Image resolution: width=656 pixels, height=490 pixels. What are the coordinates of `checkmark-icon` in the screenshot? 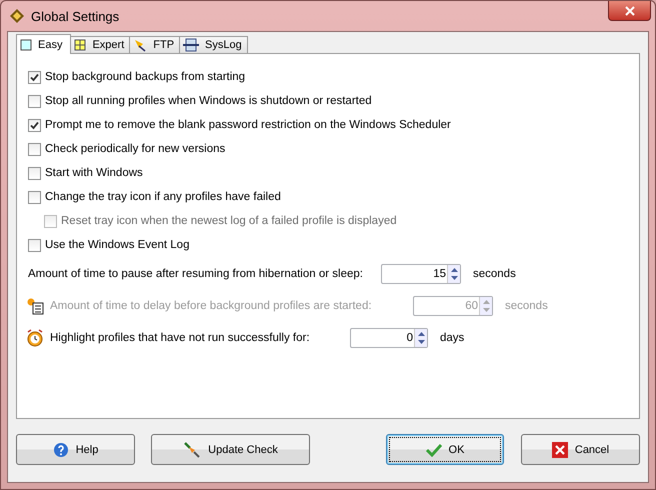 It's located at (434, 449).